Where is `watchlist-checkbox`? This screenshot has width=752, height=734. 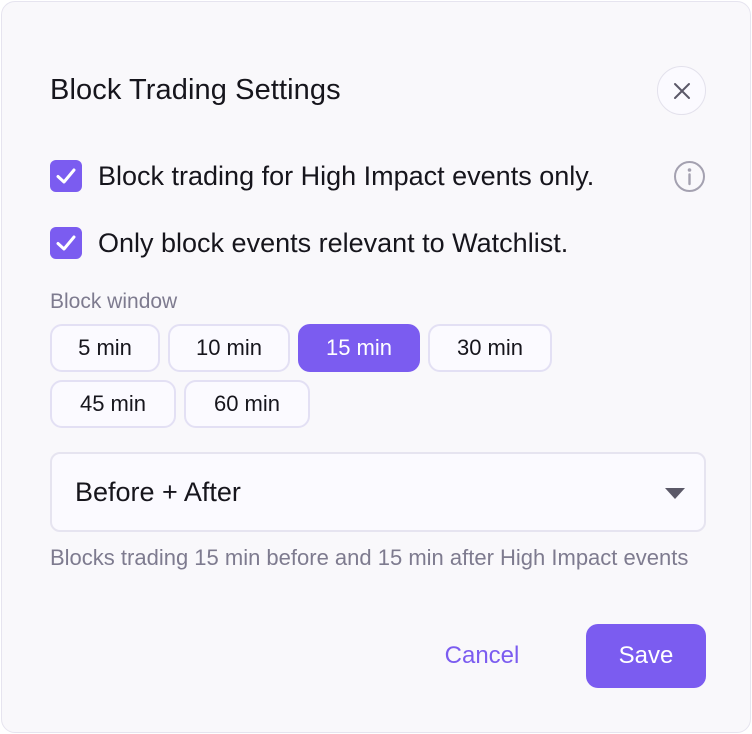 watchlist-checkbox is located at coordinates (66, 243).